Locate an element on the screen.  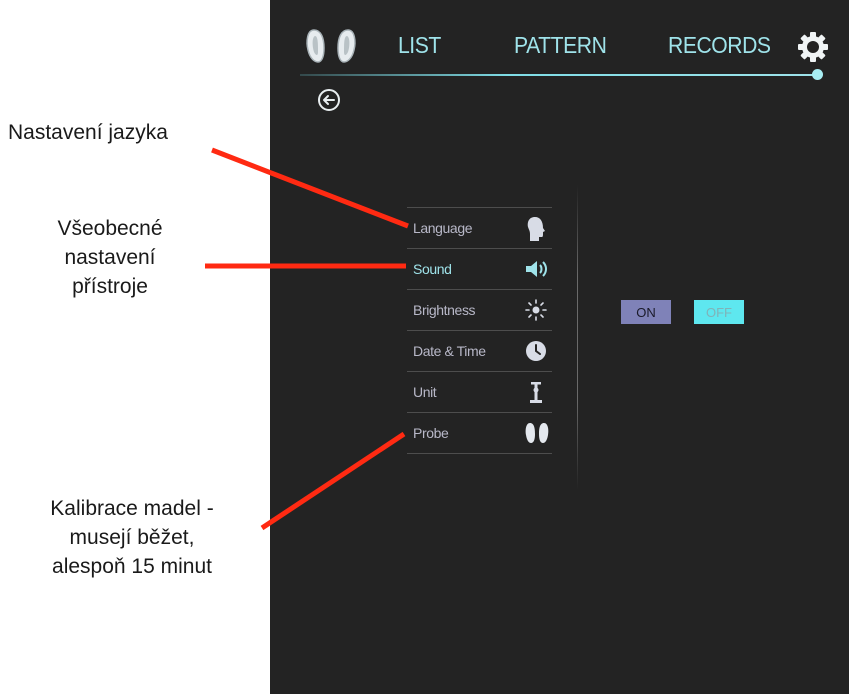
annotation-text: Nastavení jazyka is located at coordinates (88, 132).